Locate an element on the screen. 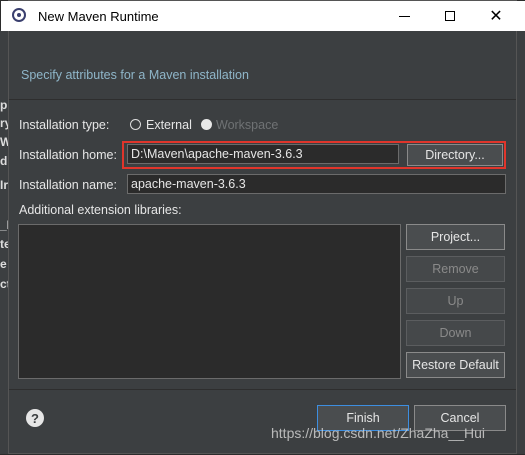  external-radio-label: External is located at coordinates (169, 125).